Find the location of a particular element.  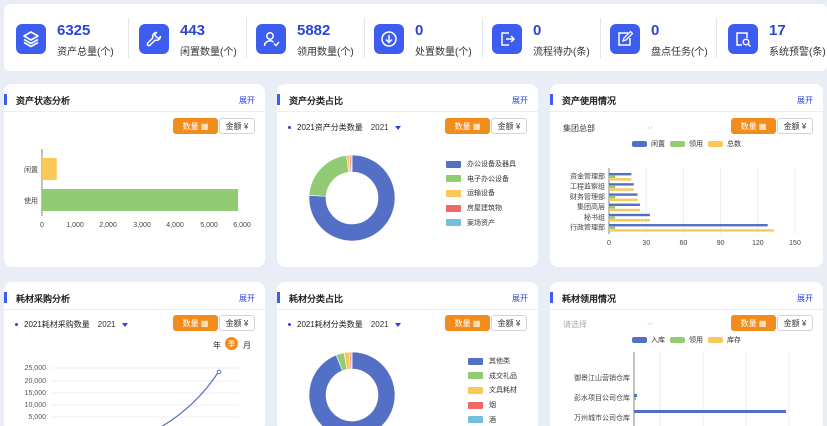

material-donut-chart is located at coordinates (352, 388).